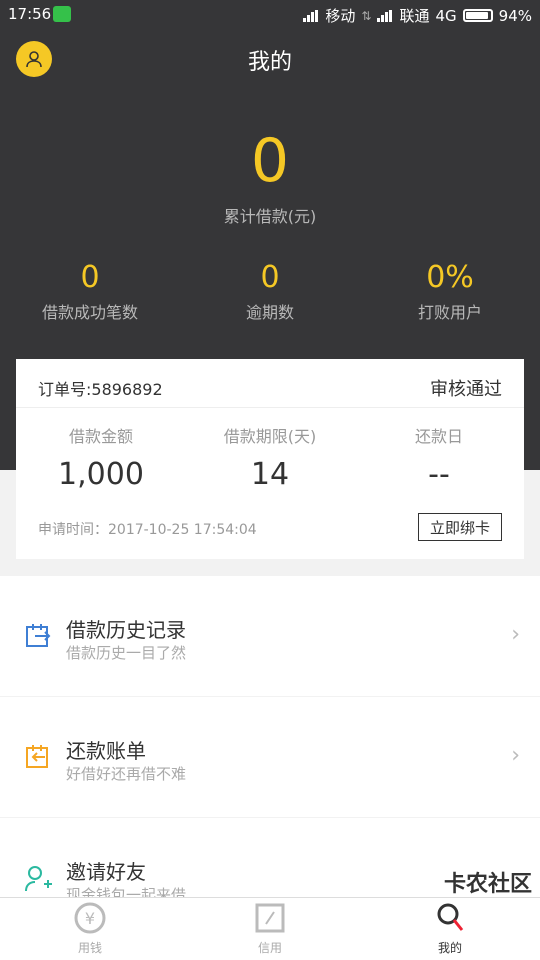  Describe the element at coordinates (270, 407) in the screenshot. I see `divider` at that location.